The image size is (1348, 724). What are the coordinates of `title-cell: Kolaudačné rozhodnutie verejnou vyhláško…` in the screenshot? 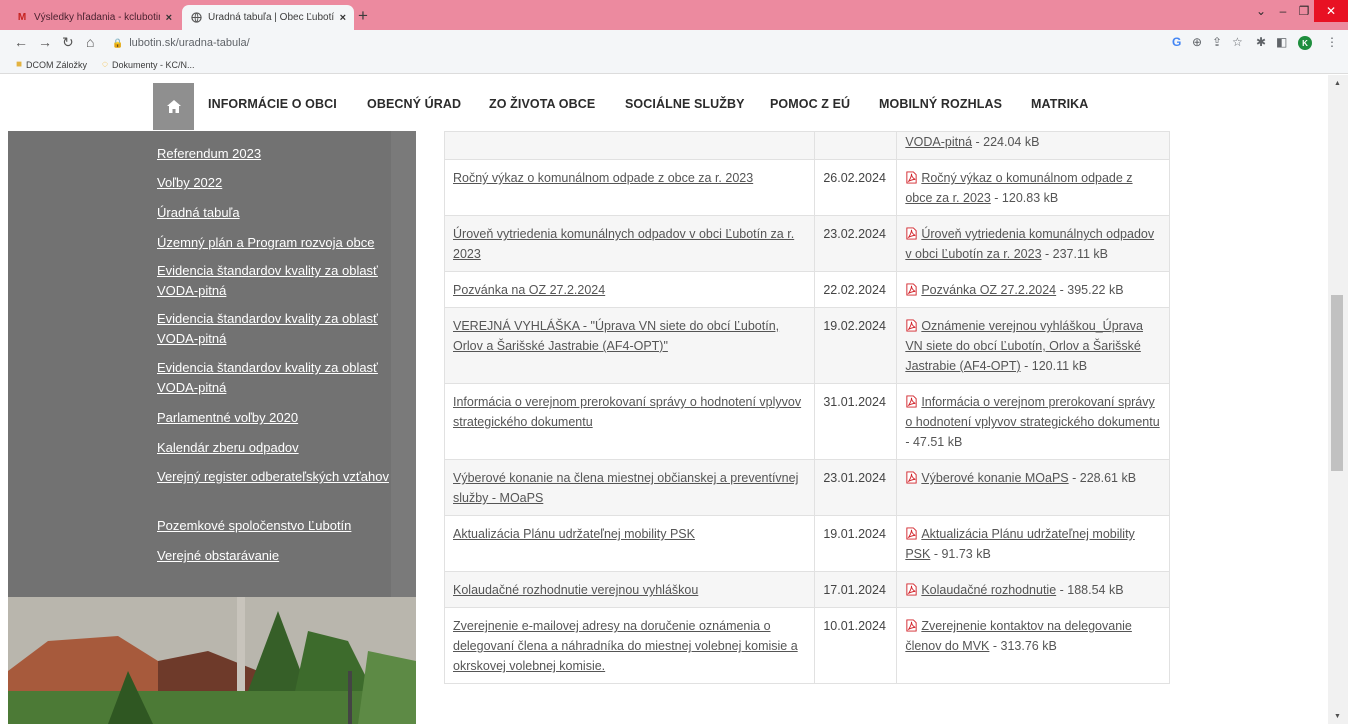 It's located at (629, 589).